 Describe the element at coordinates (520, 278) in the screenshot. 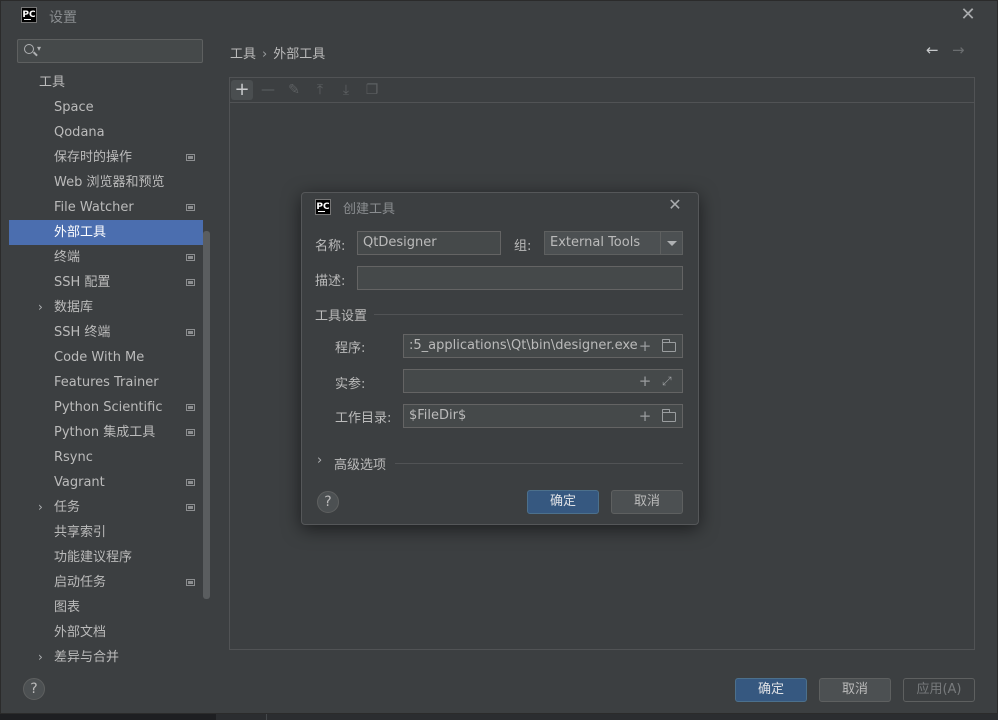

I see `description-field` at that location.